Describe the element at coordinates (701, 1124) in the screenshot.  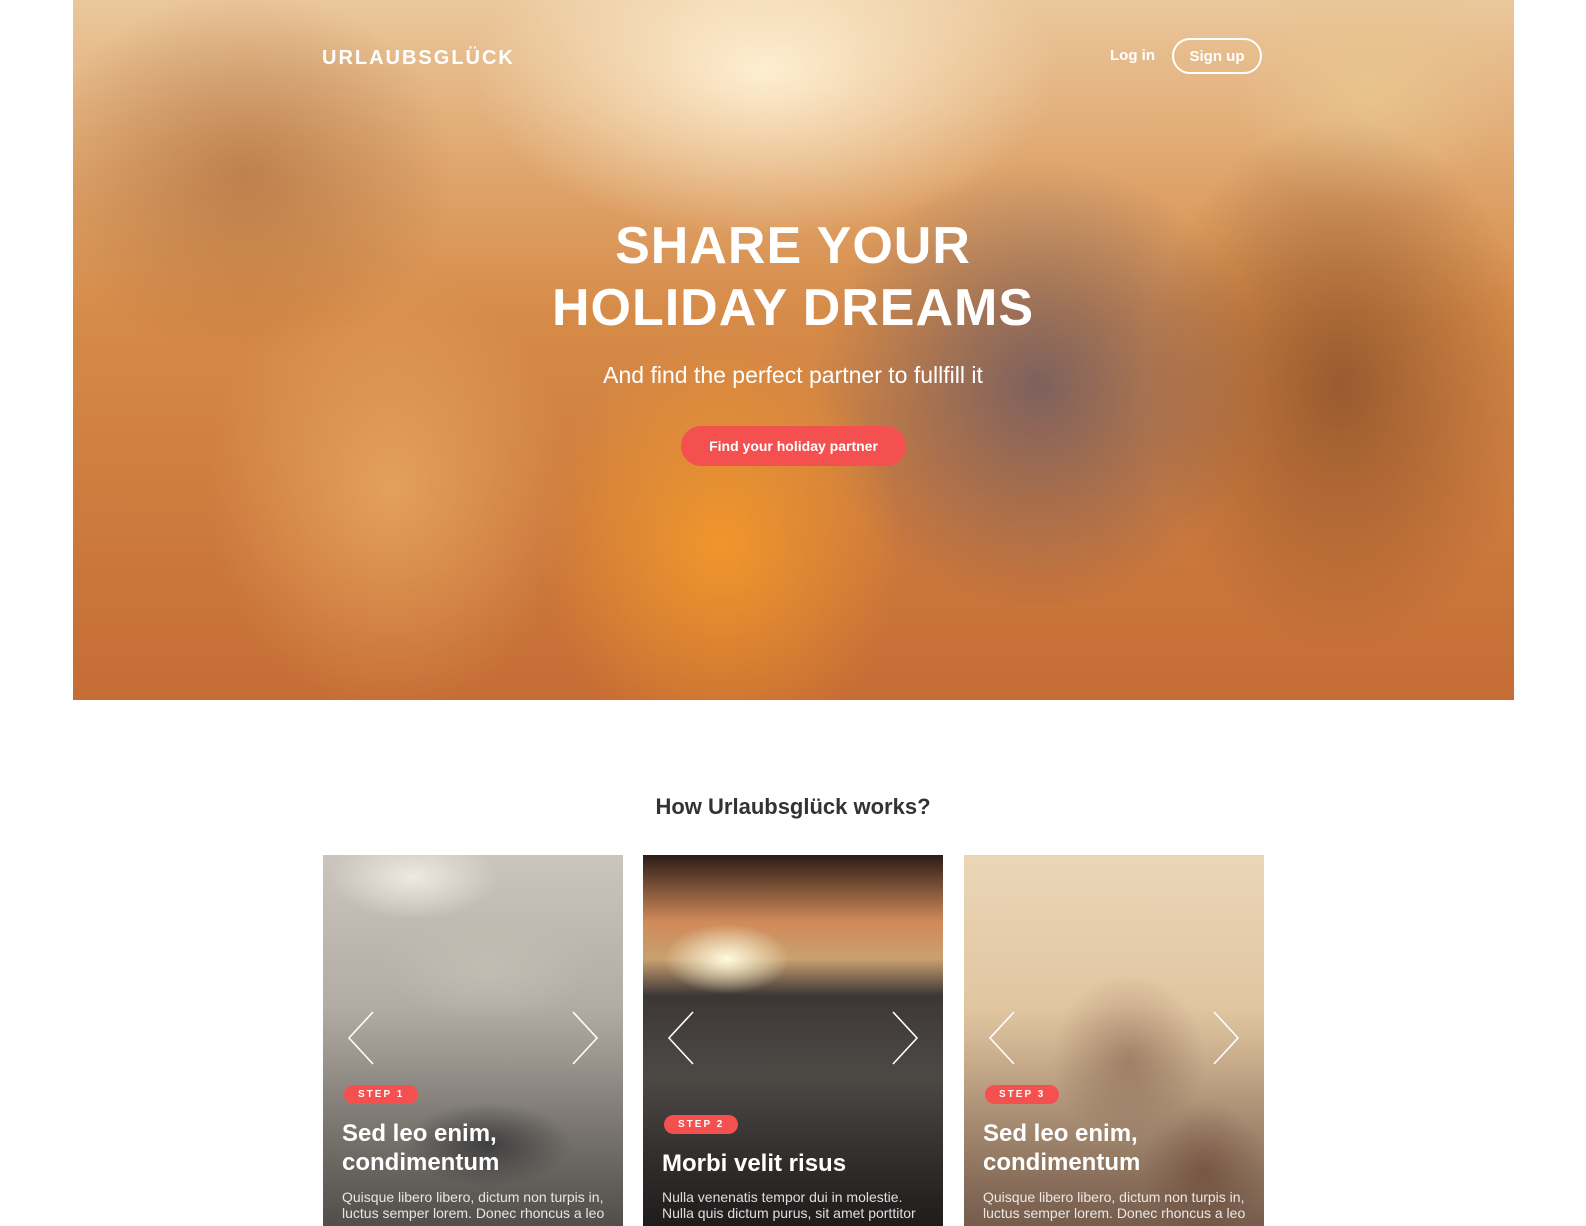
I see `step-badge: STEP 2` at that location.